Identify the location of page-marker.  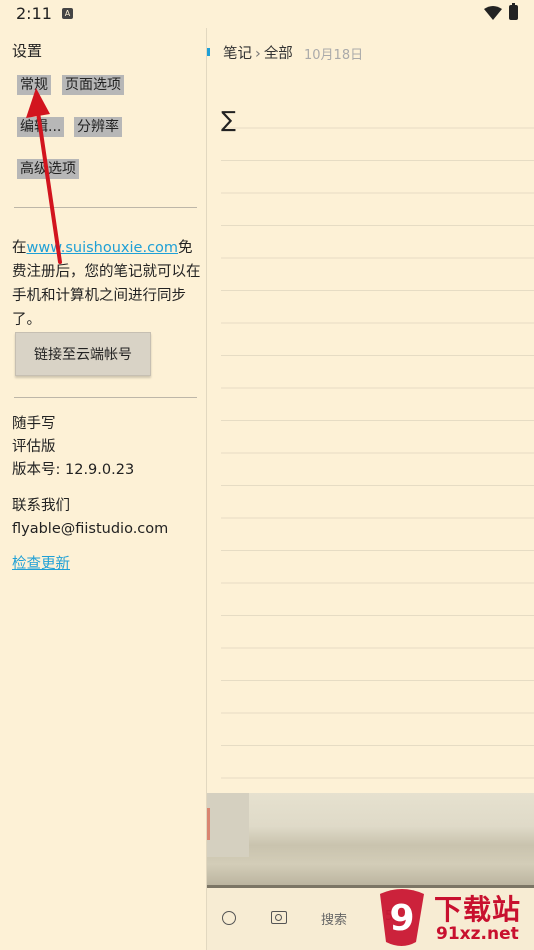
(208, 824).